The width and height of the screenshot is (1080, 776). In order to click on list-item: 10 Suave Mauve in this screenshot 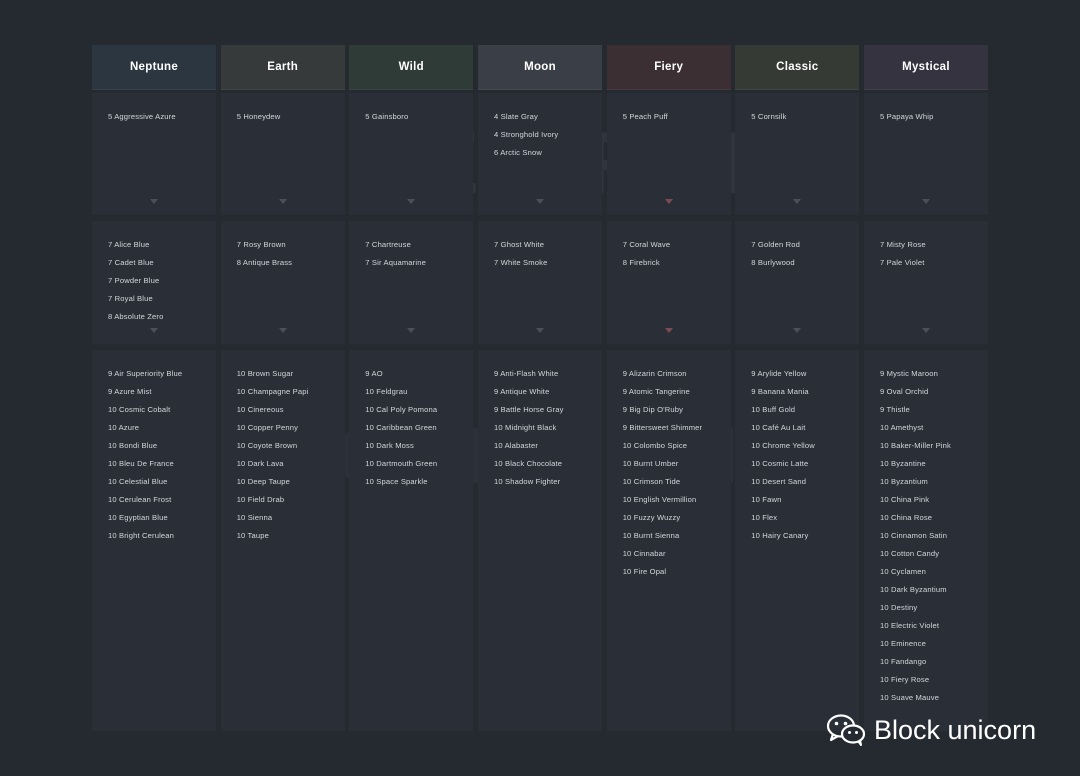, I will do `click(910, 697)`.